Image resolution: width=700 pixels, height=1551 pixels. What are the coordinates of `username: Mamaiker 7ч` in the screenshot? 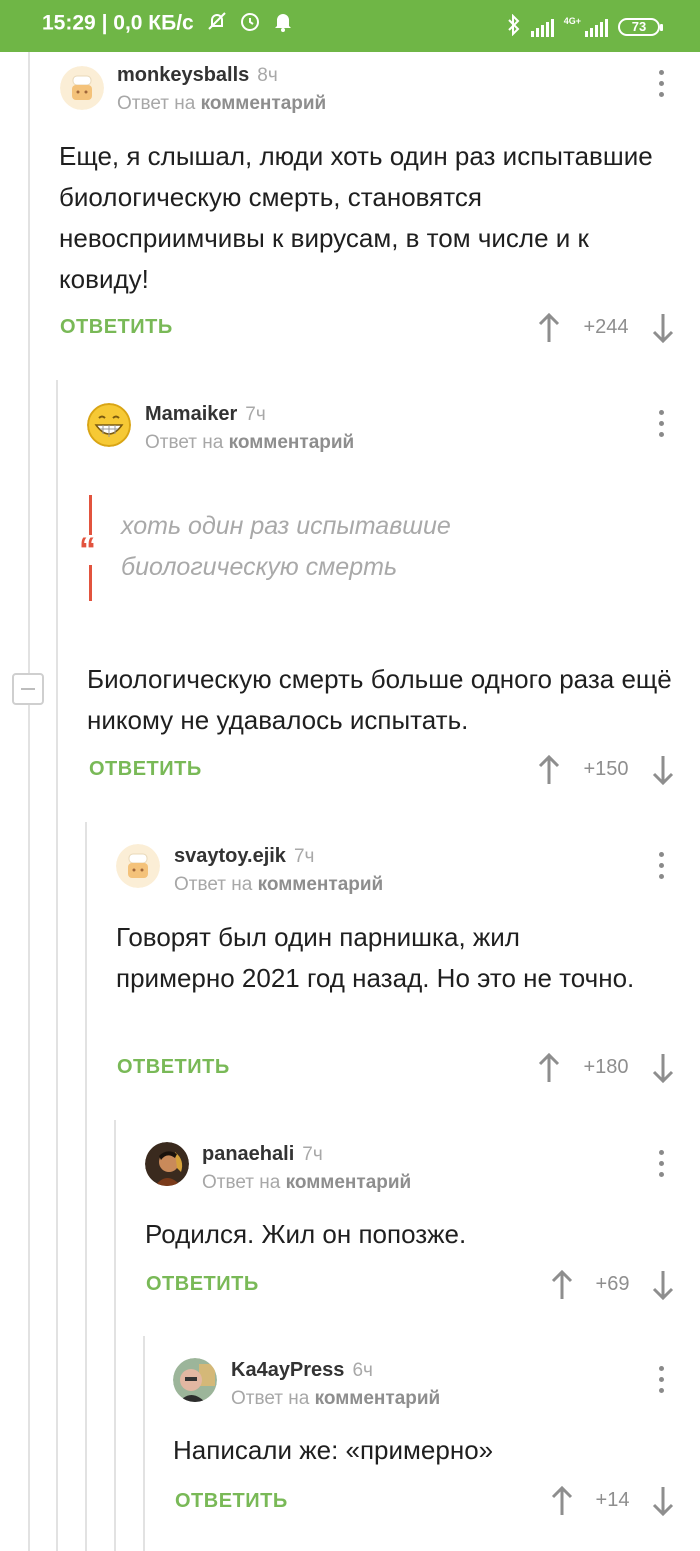 It's located at (205, 414).